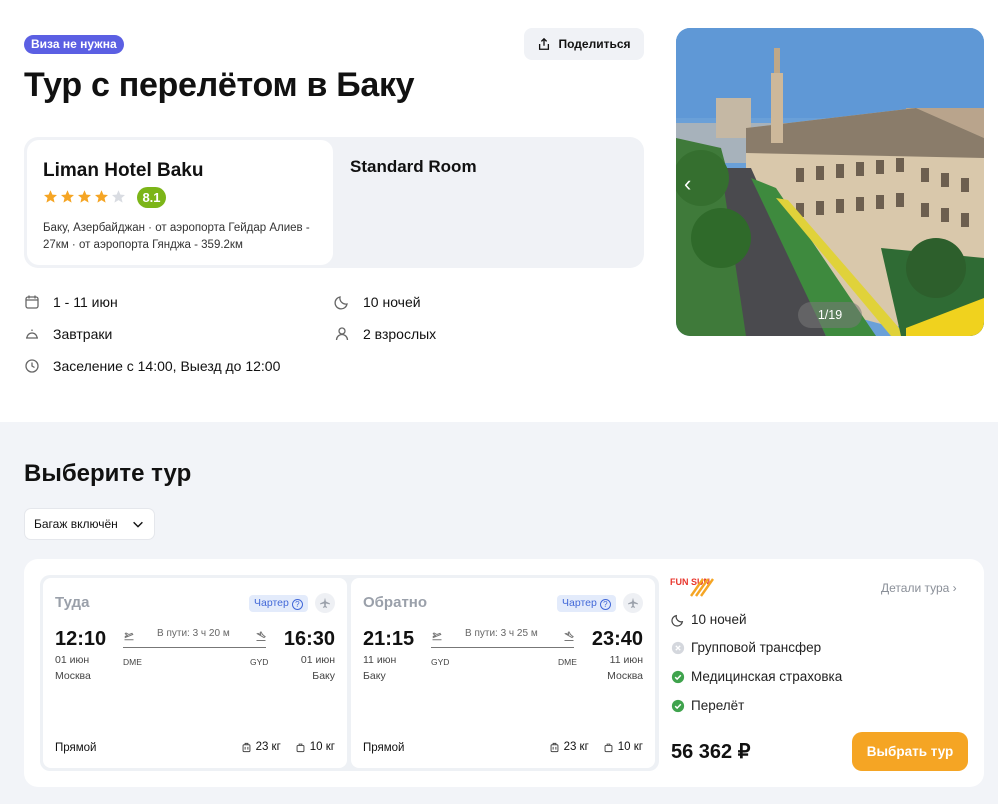 This screenshot has height=804, width=998. I want to click on departure-airport-code: GYD, so click(440, 662).